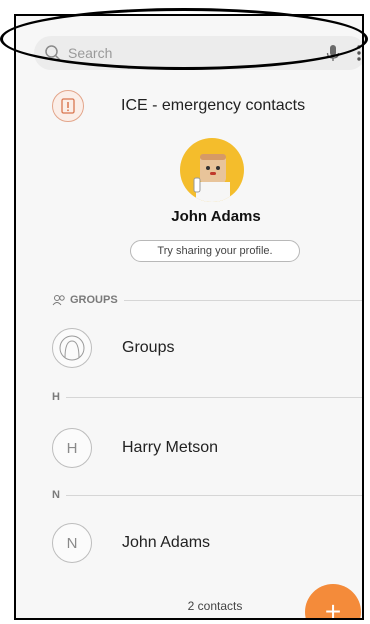 The image size is (370, 624). I want to click on contacts-count: 2 contacts, so click(215, 606).